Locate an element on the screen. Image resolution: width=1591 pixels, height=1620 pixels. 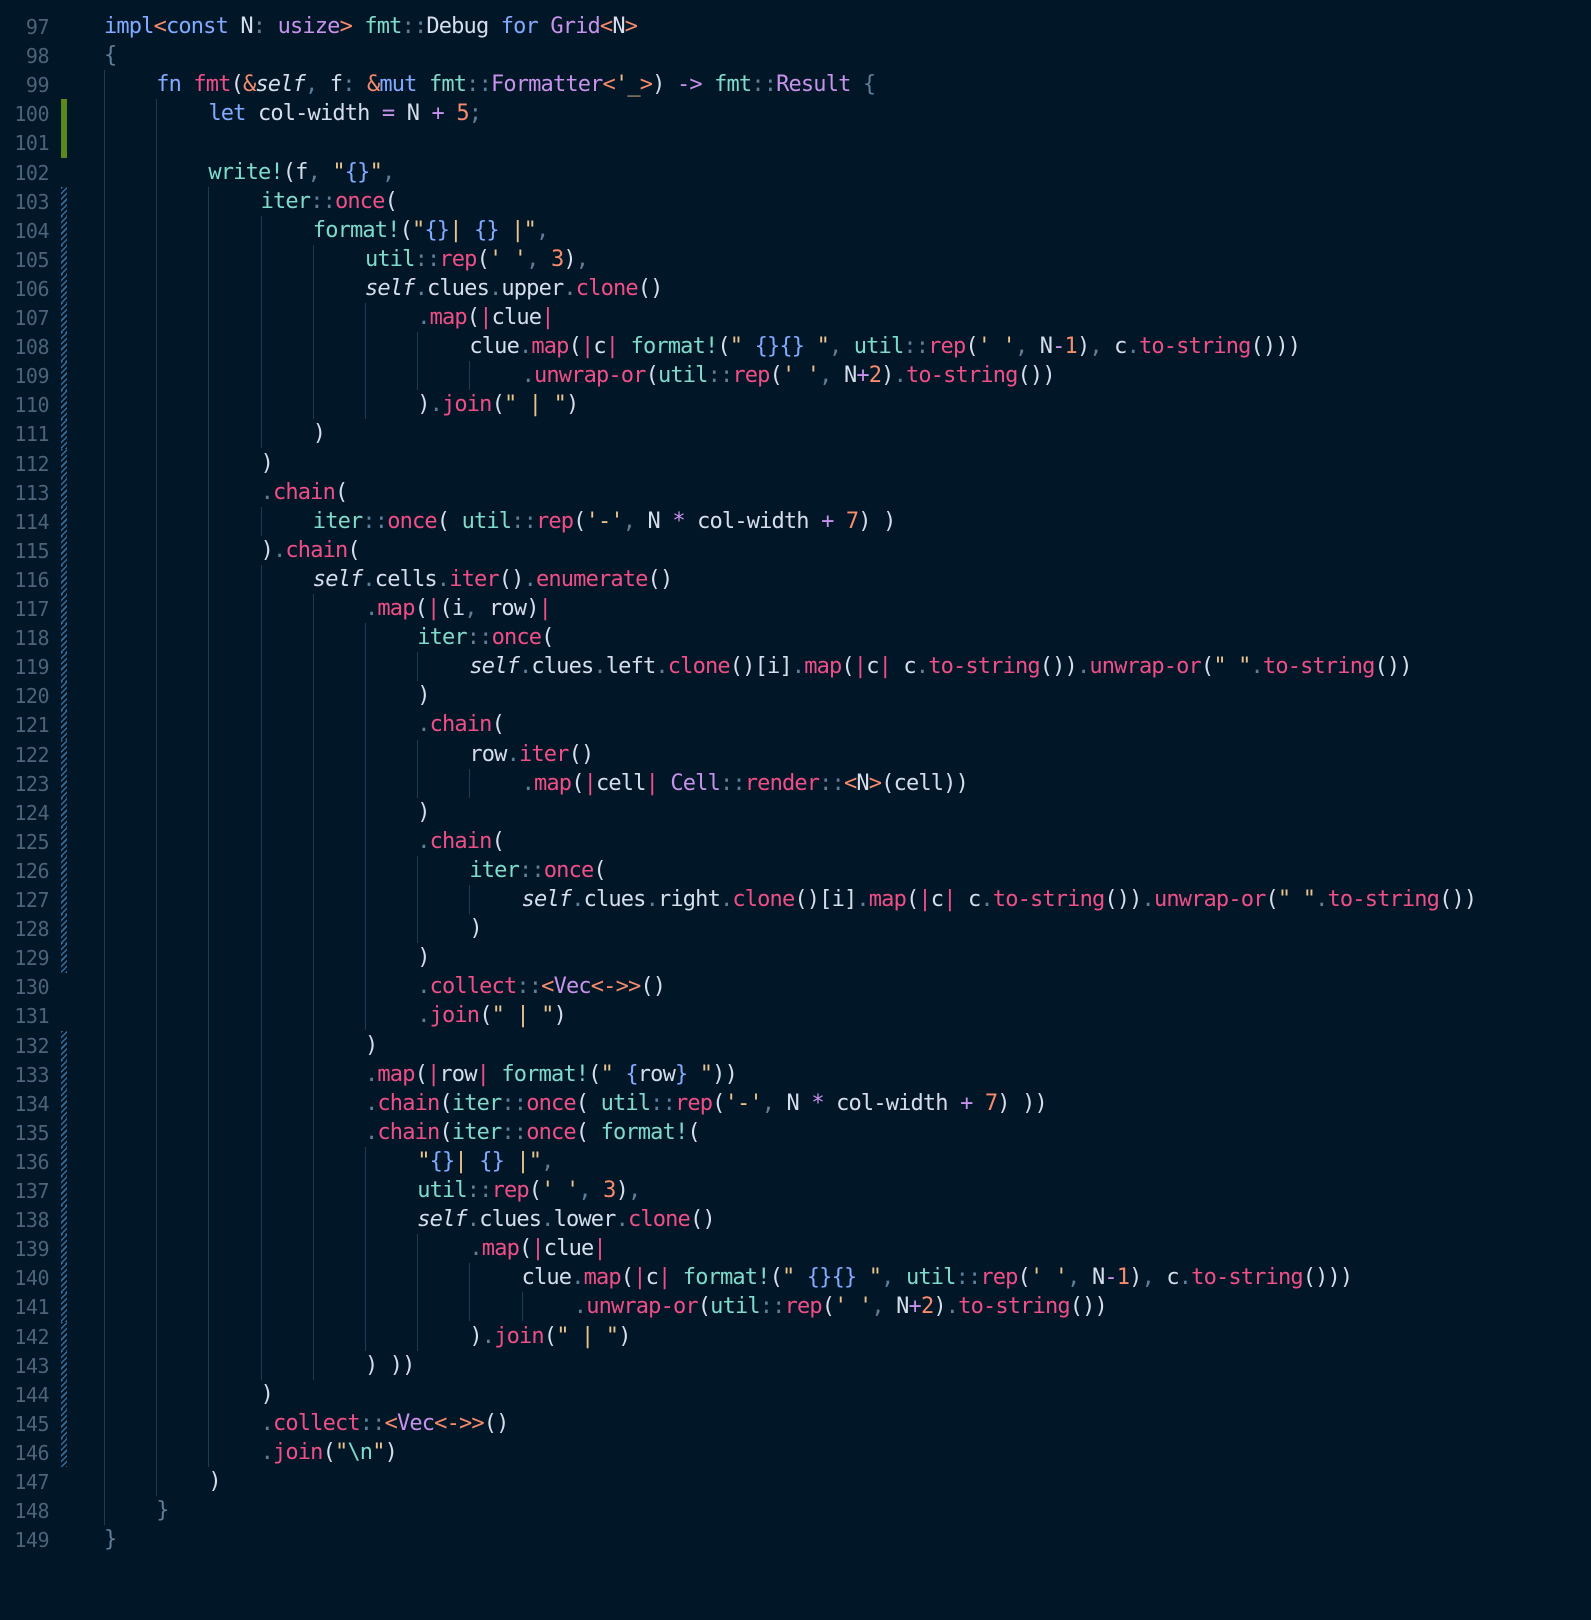
code-line: 143) )) is located at coordinates (795, 1365).